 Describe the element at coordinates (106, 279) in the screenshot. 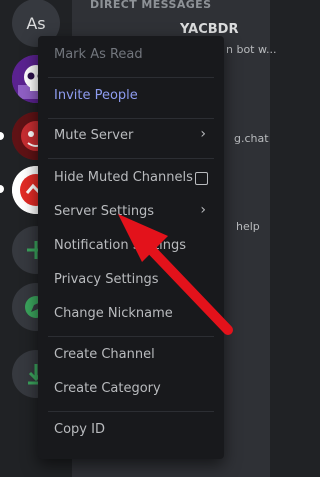

I see `menu-item-privacy-settings: Privacy Settings` at that location.